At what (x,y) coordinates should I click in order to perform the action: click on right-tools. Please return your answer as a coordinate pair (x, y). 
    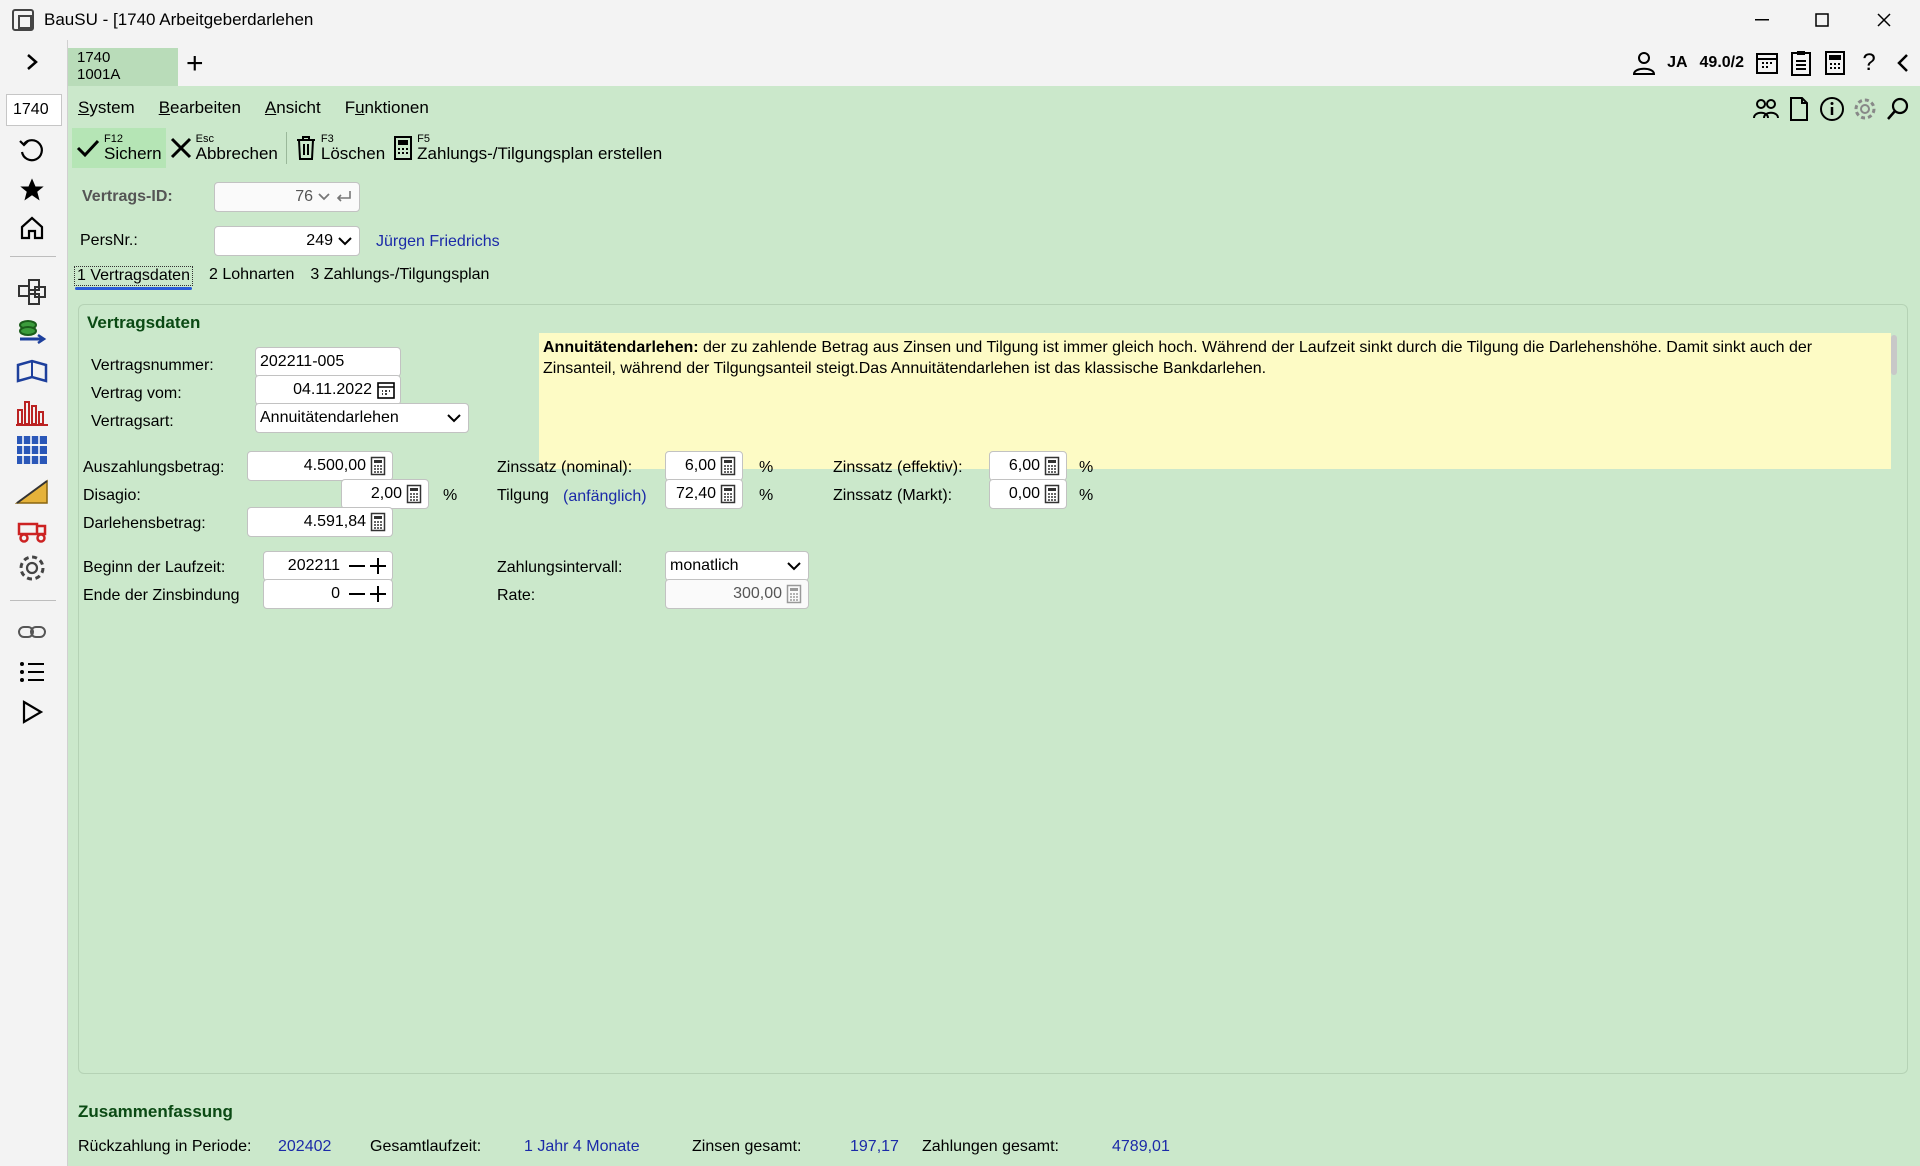
    Looking at the image, I should click on (1831, 109).